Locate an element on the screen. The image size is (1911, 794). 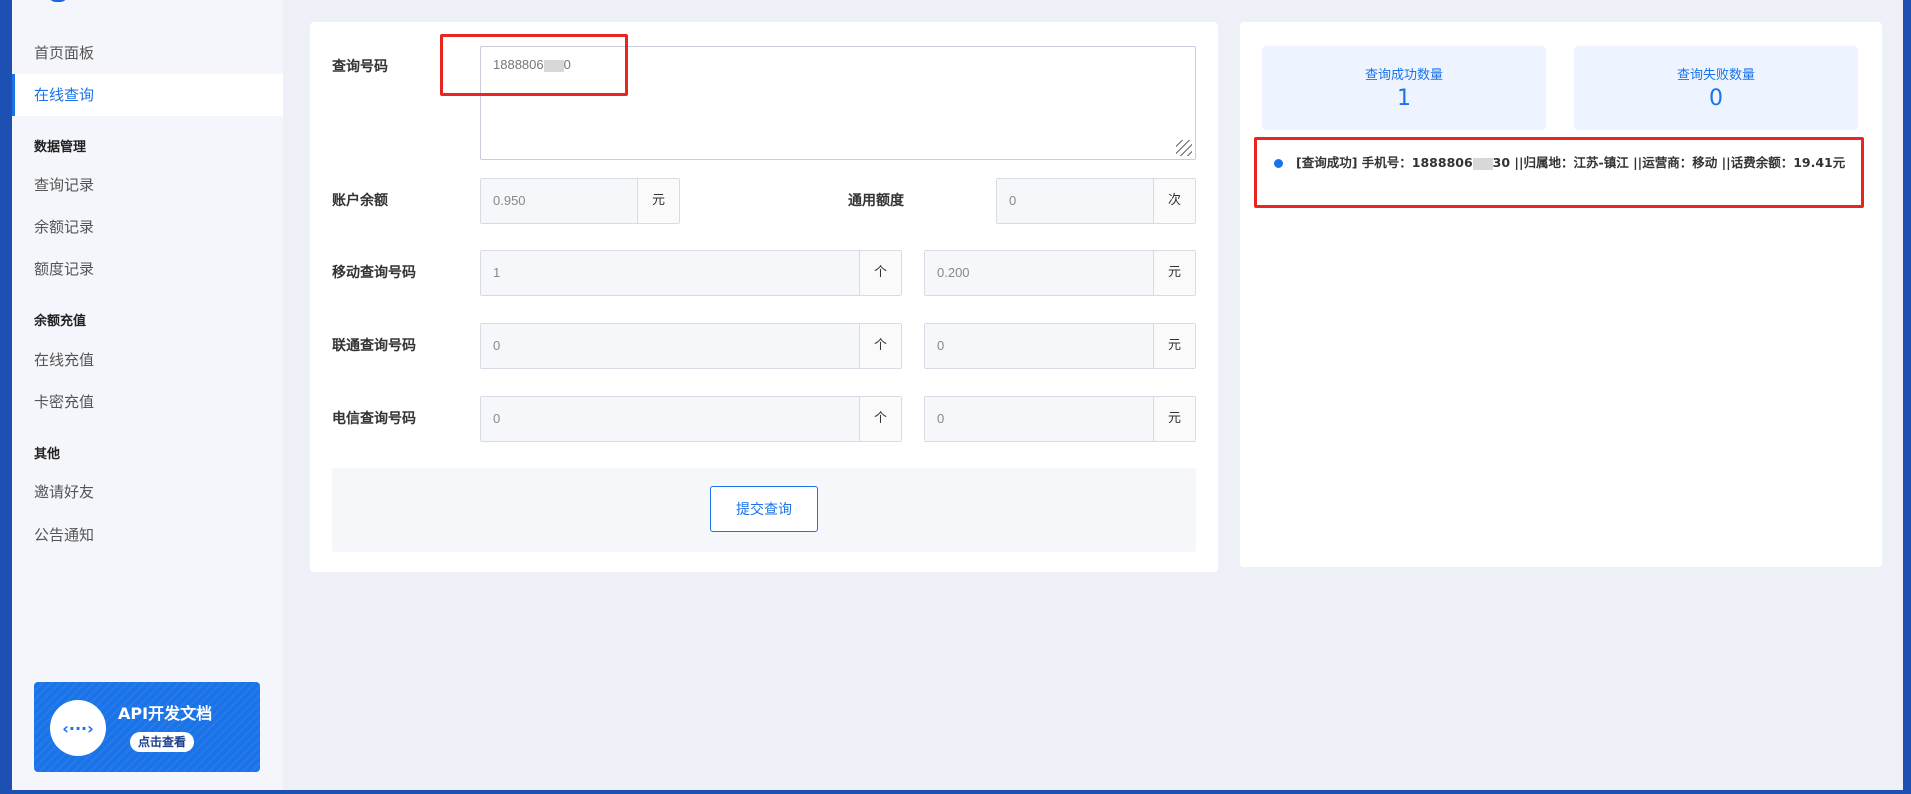
resize-handle-icon is located at coordinates (1184, 148).